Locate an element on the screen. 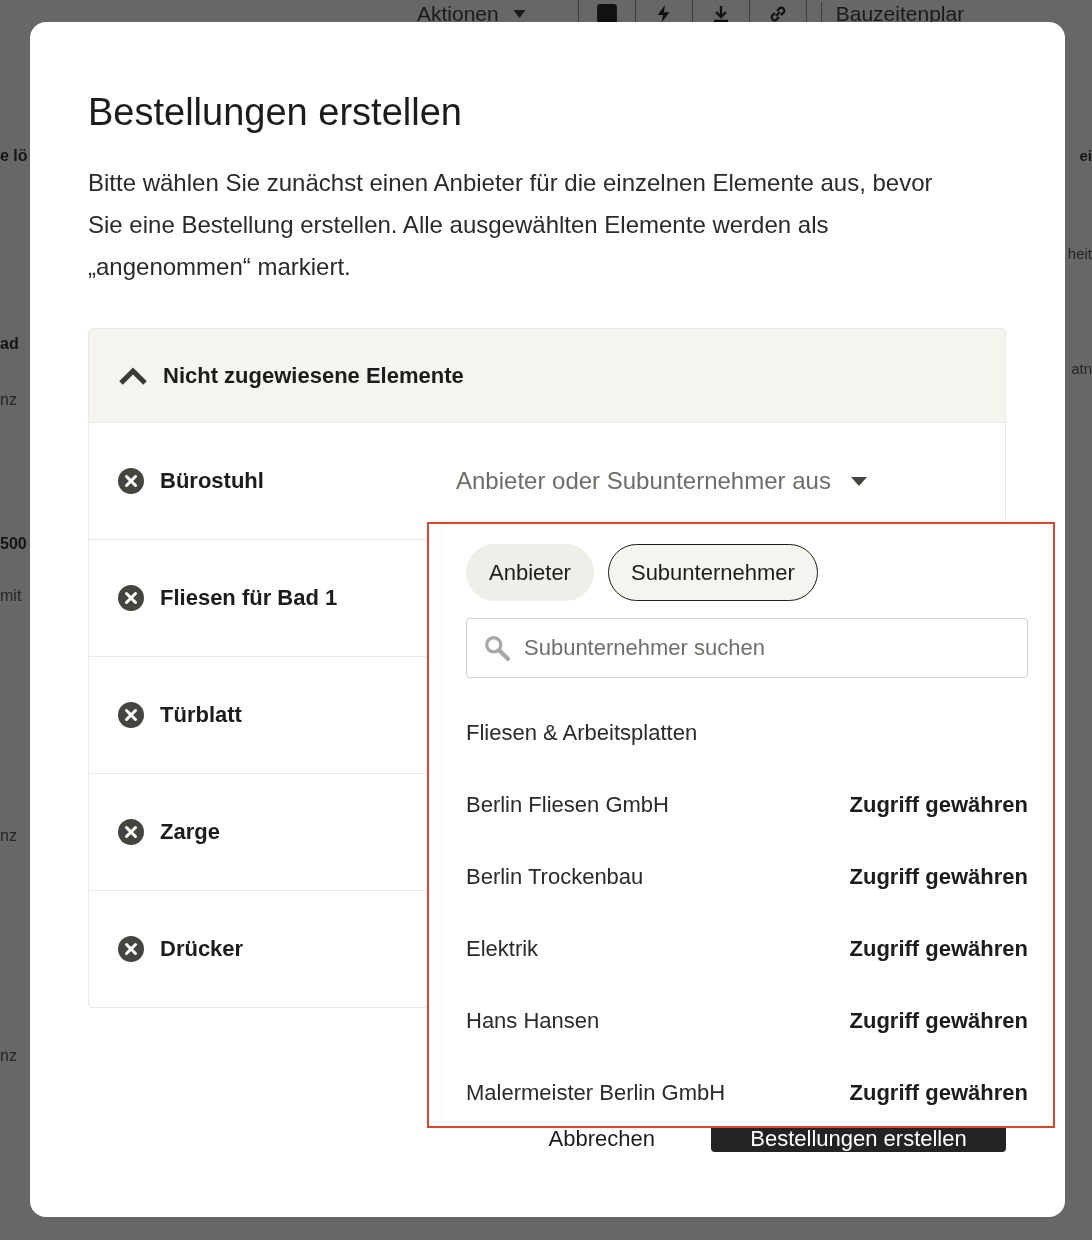  background-text: ad is located at coordinates (9, 344).